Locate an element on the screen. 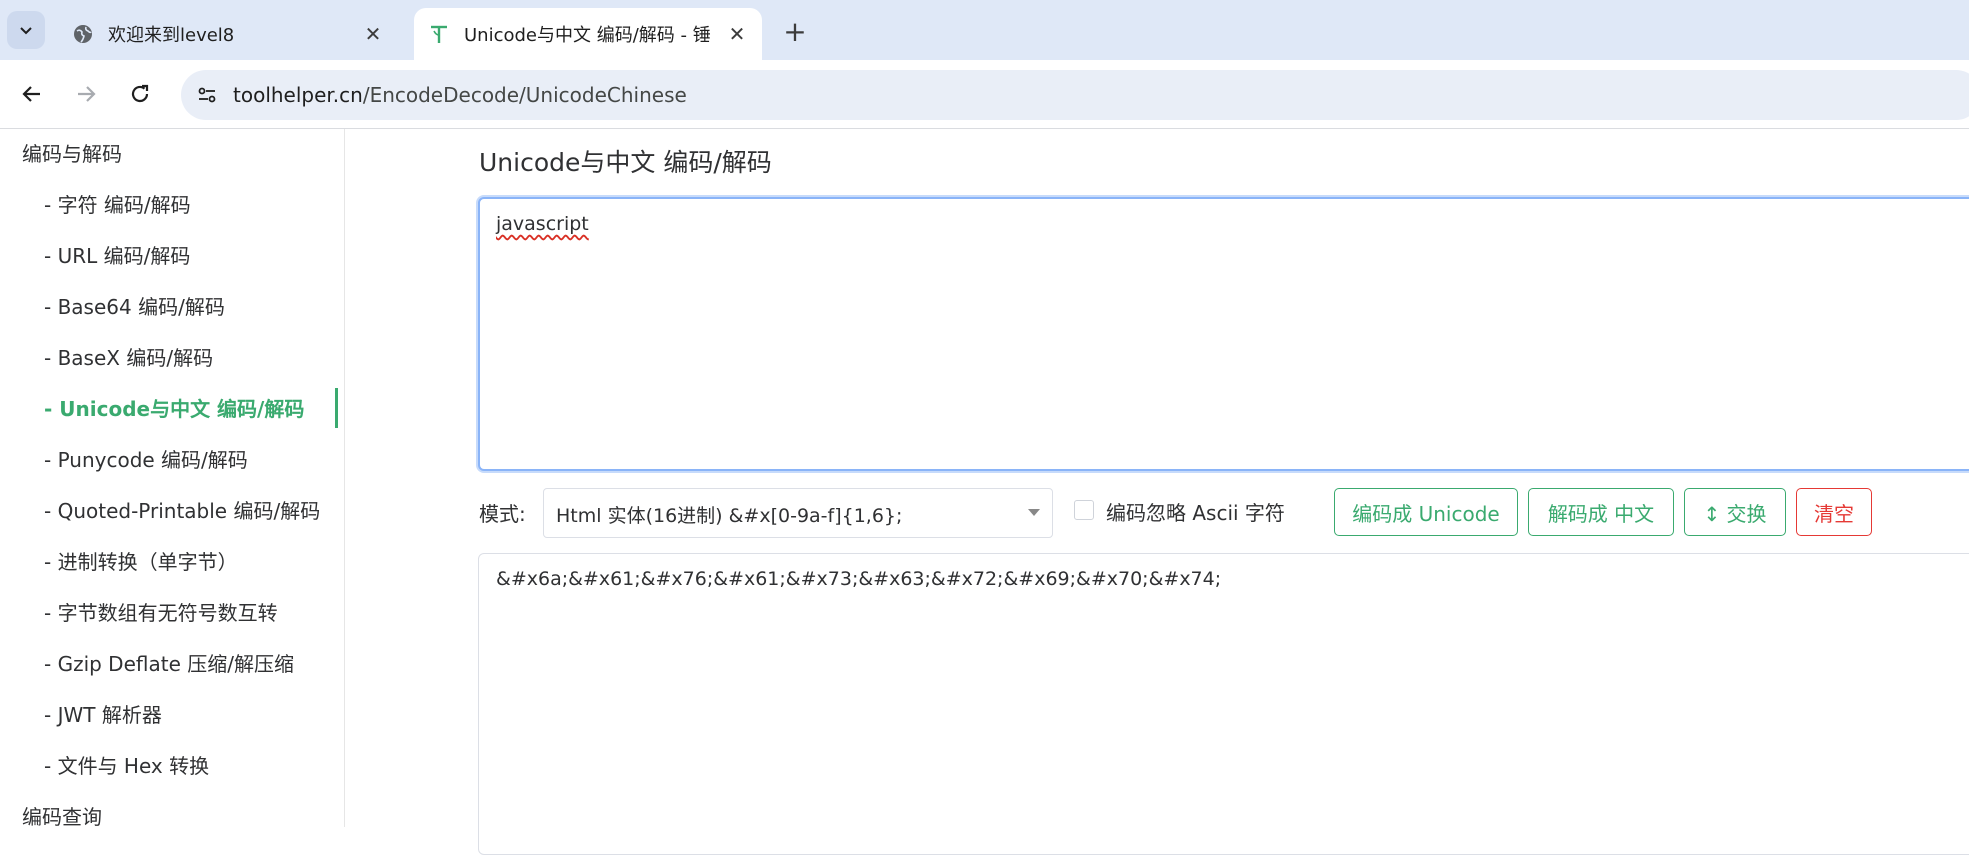 The width and height of the screenshot is (1969, 855). new-tab-button: + is located at coordinates (795, 31).